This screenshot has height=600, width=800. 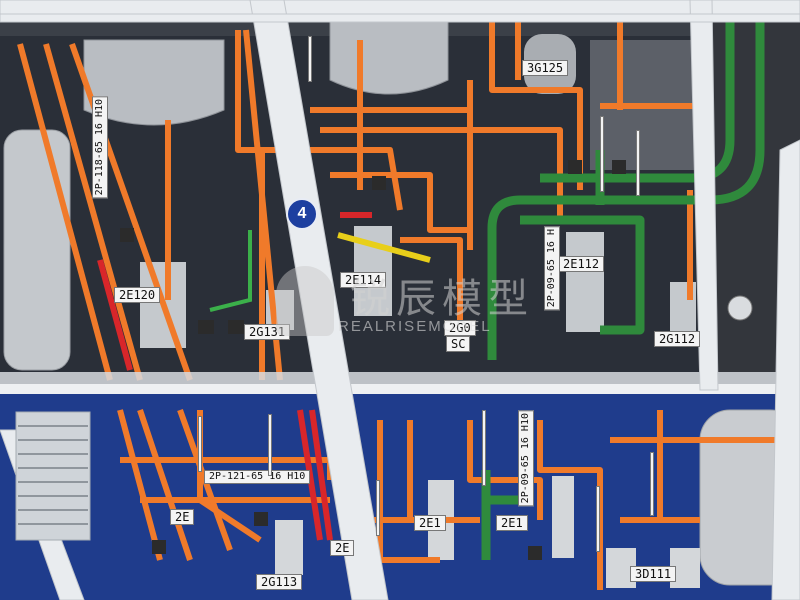 What do you see at coordinates (289, 547) in the screenshot?
I see `pump-2g113` at bounding box center [289, 547].